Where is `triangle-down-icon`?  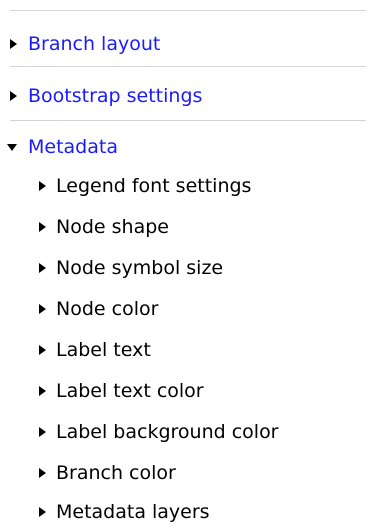 triangle-down-icon is located at coordinates (13, 147).